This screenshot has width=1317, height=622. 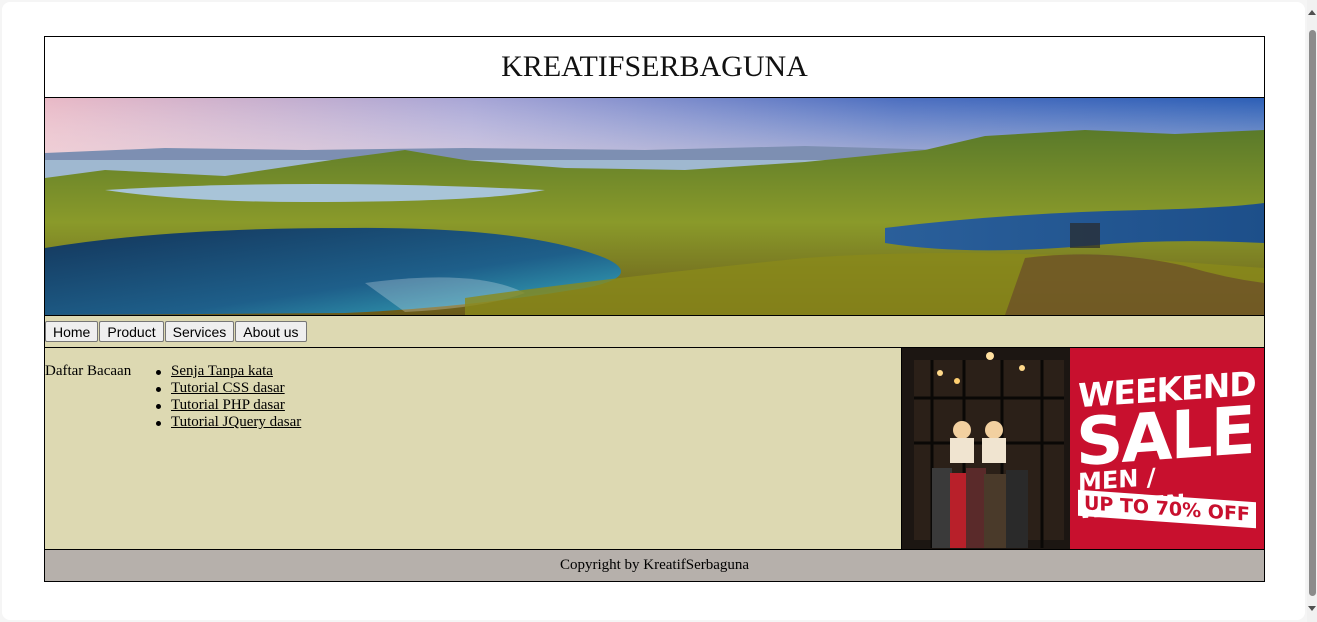 I want to click on reading-label: Daftar Bacaan, so click(x=88, y=371).